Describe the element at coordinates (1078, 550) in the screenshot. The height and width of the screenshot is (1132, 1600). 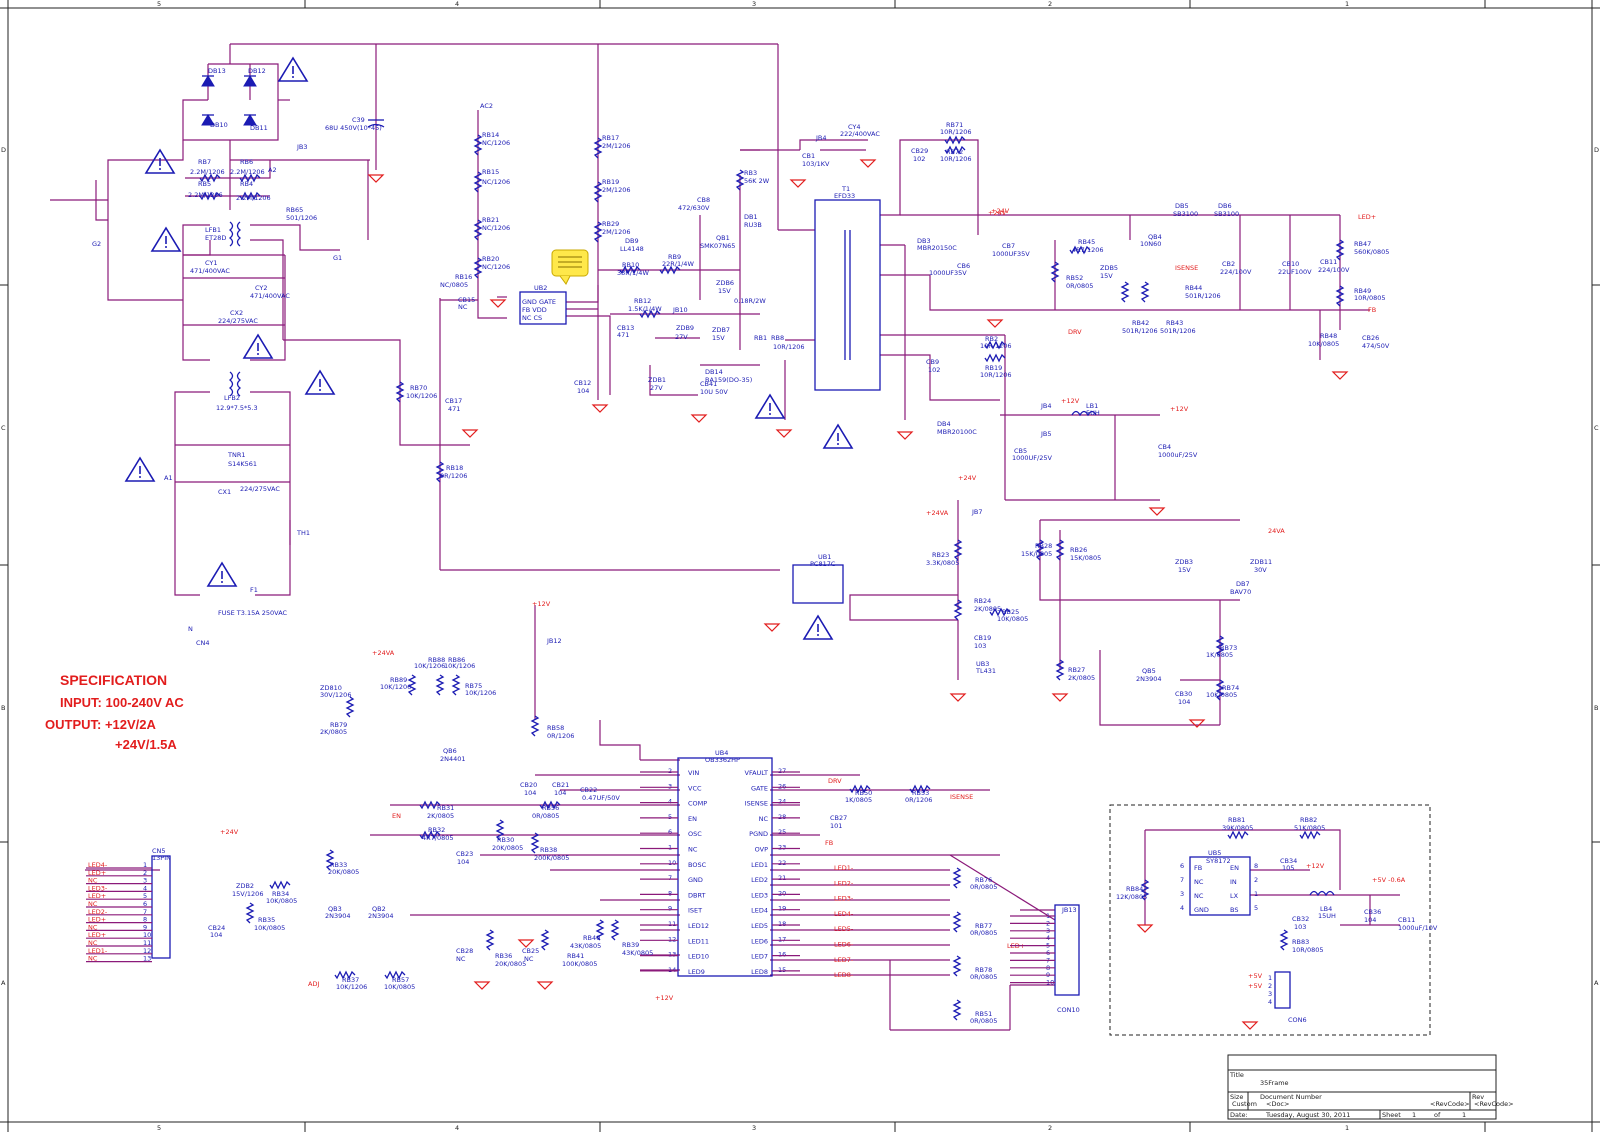
I see `label-rb26: RB26` at that location.